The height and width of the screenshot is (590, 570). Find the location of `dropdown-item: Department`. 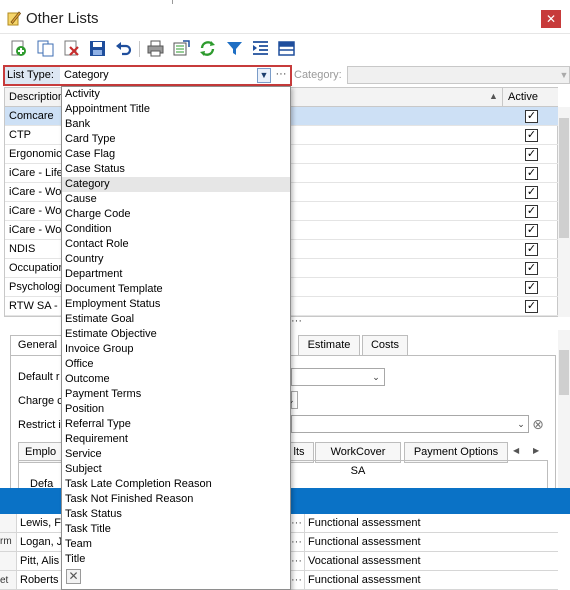

dropdown-item: Department is located at coordinates (176, 274).